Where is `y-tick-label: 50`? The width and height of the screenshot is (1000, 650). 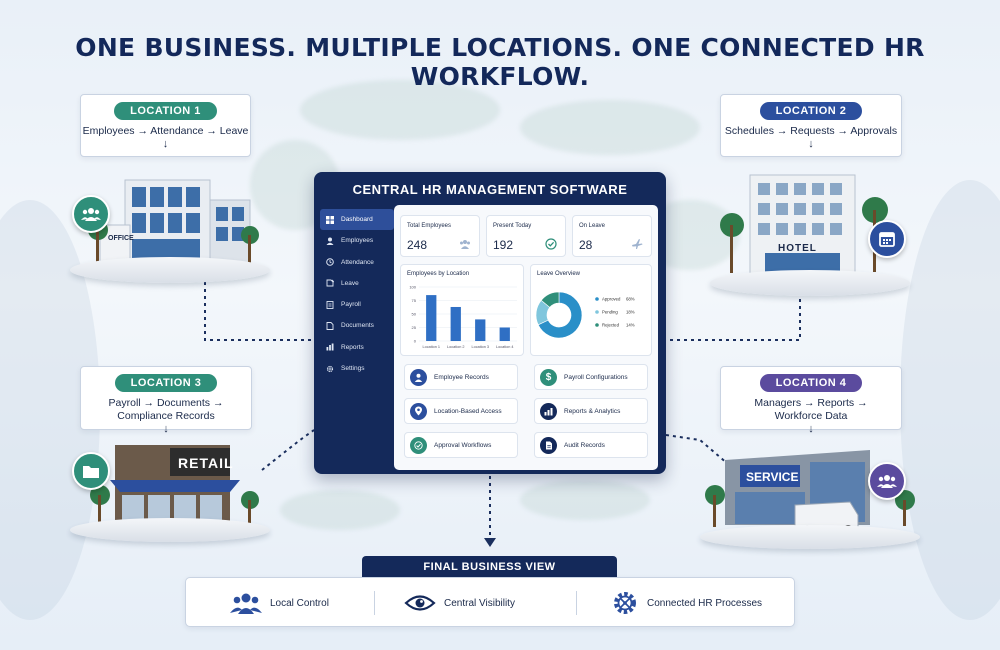
y-tick-label: 50 is located at coordinates (414, 314).